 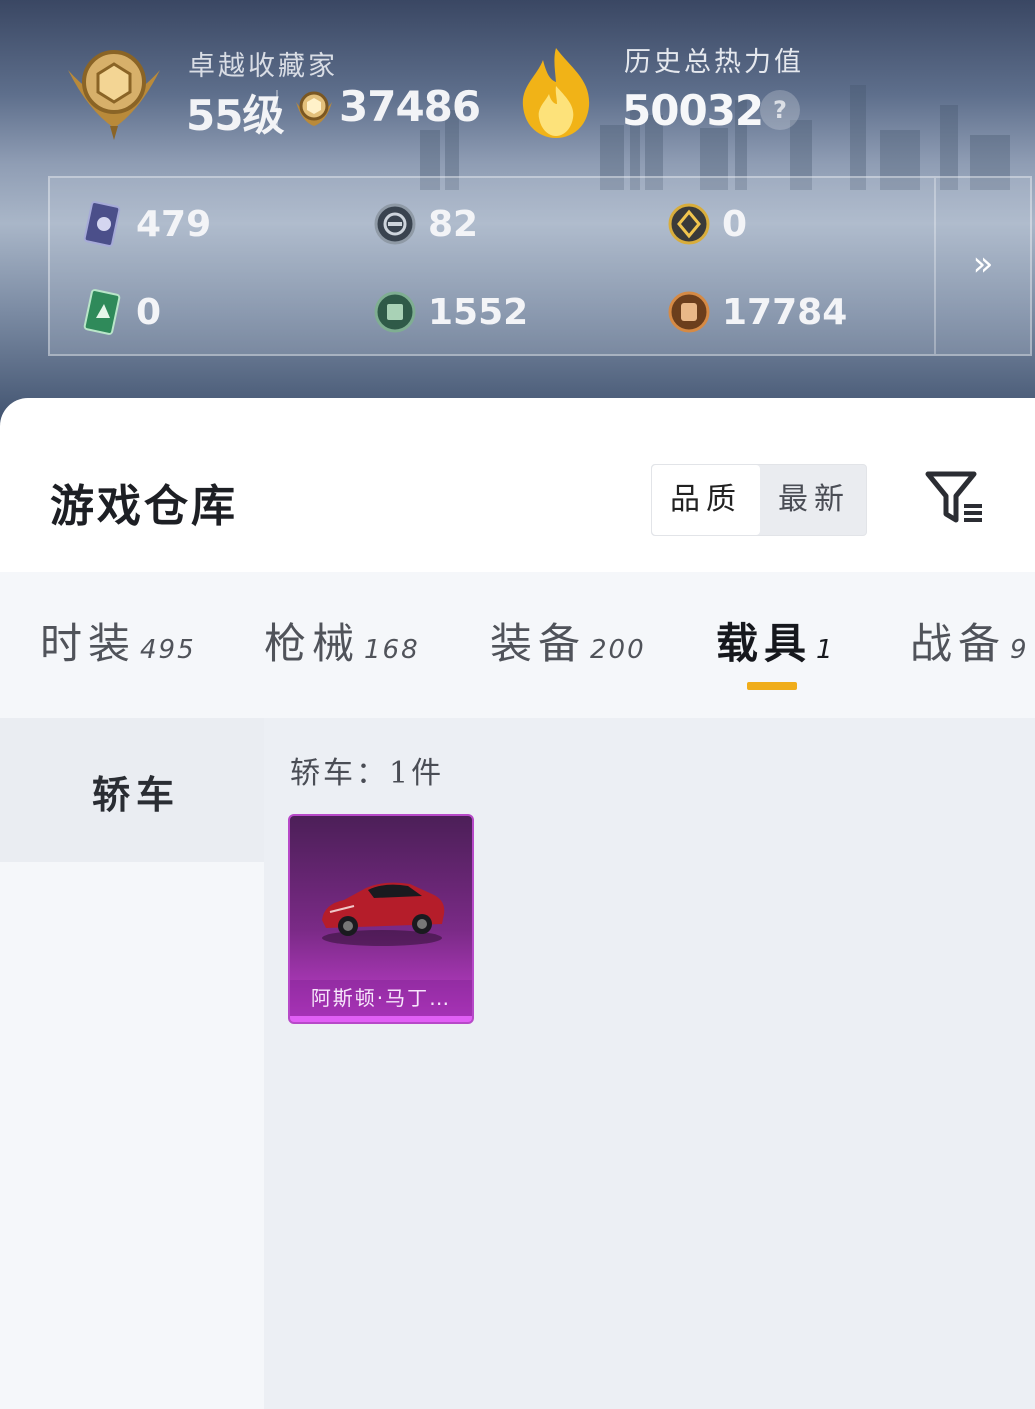 I want to click on warehouse-title: 游戏仓库, so click(x=144, y=506).